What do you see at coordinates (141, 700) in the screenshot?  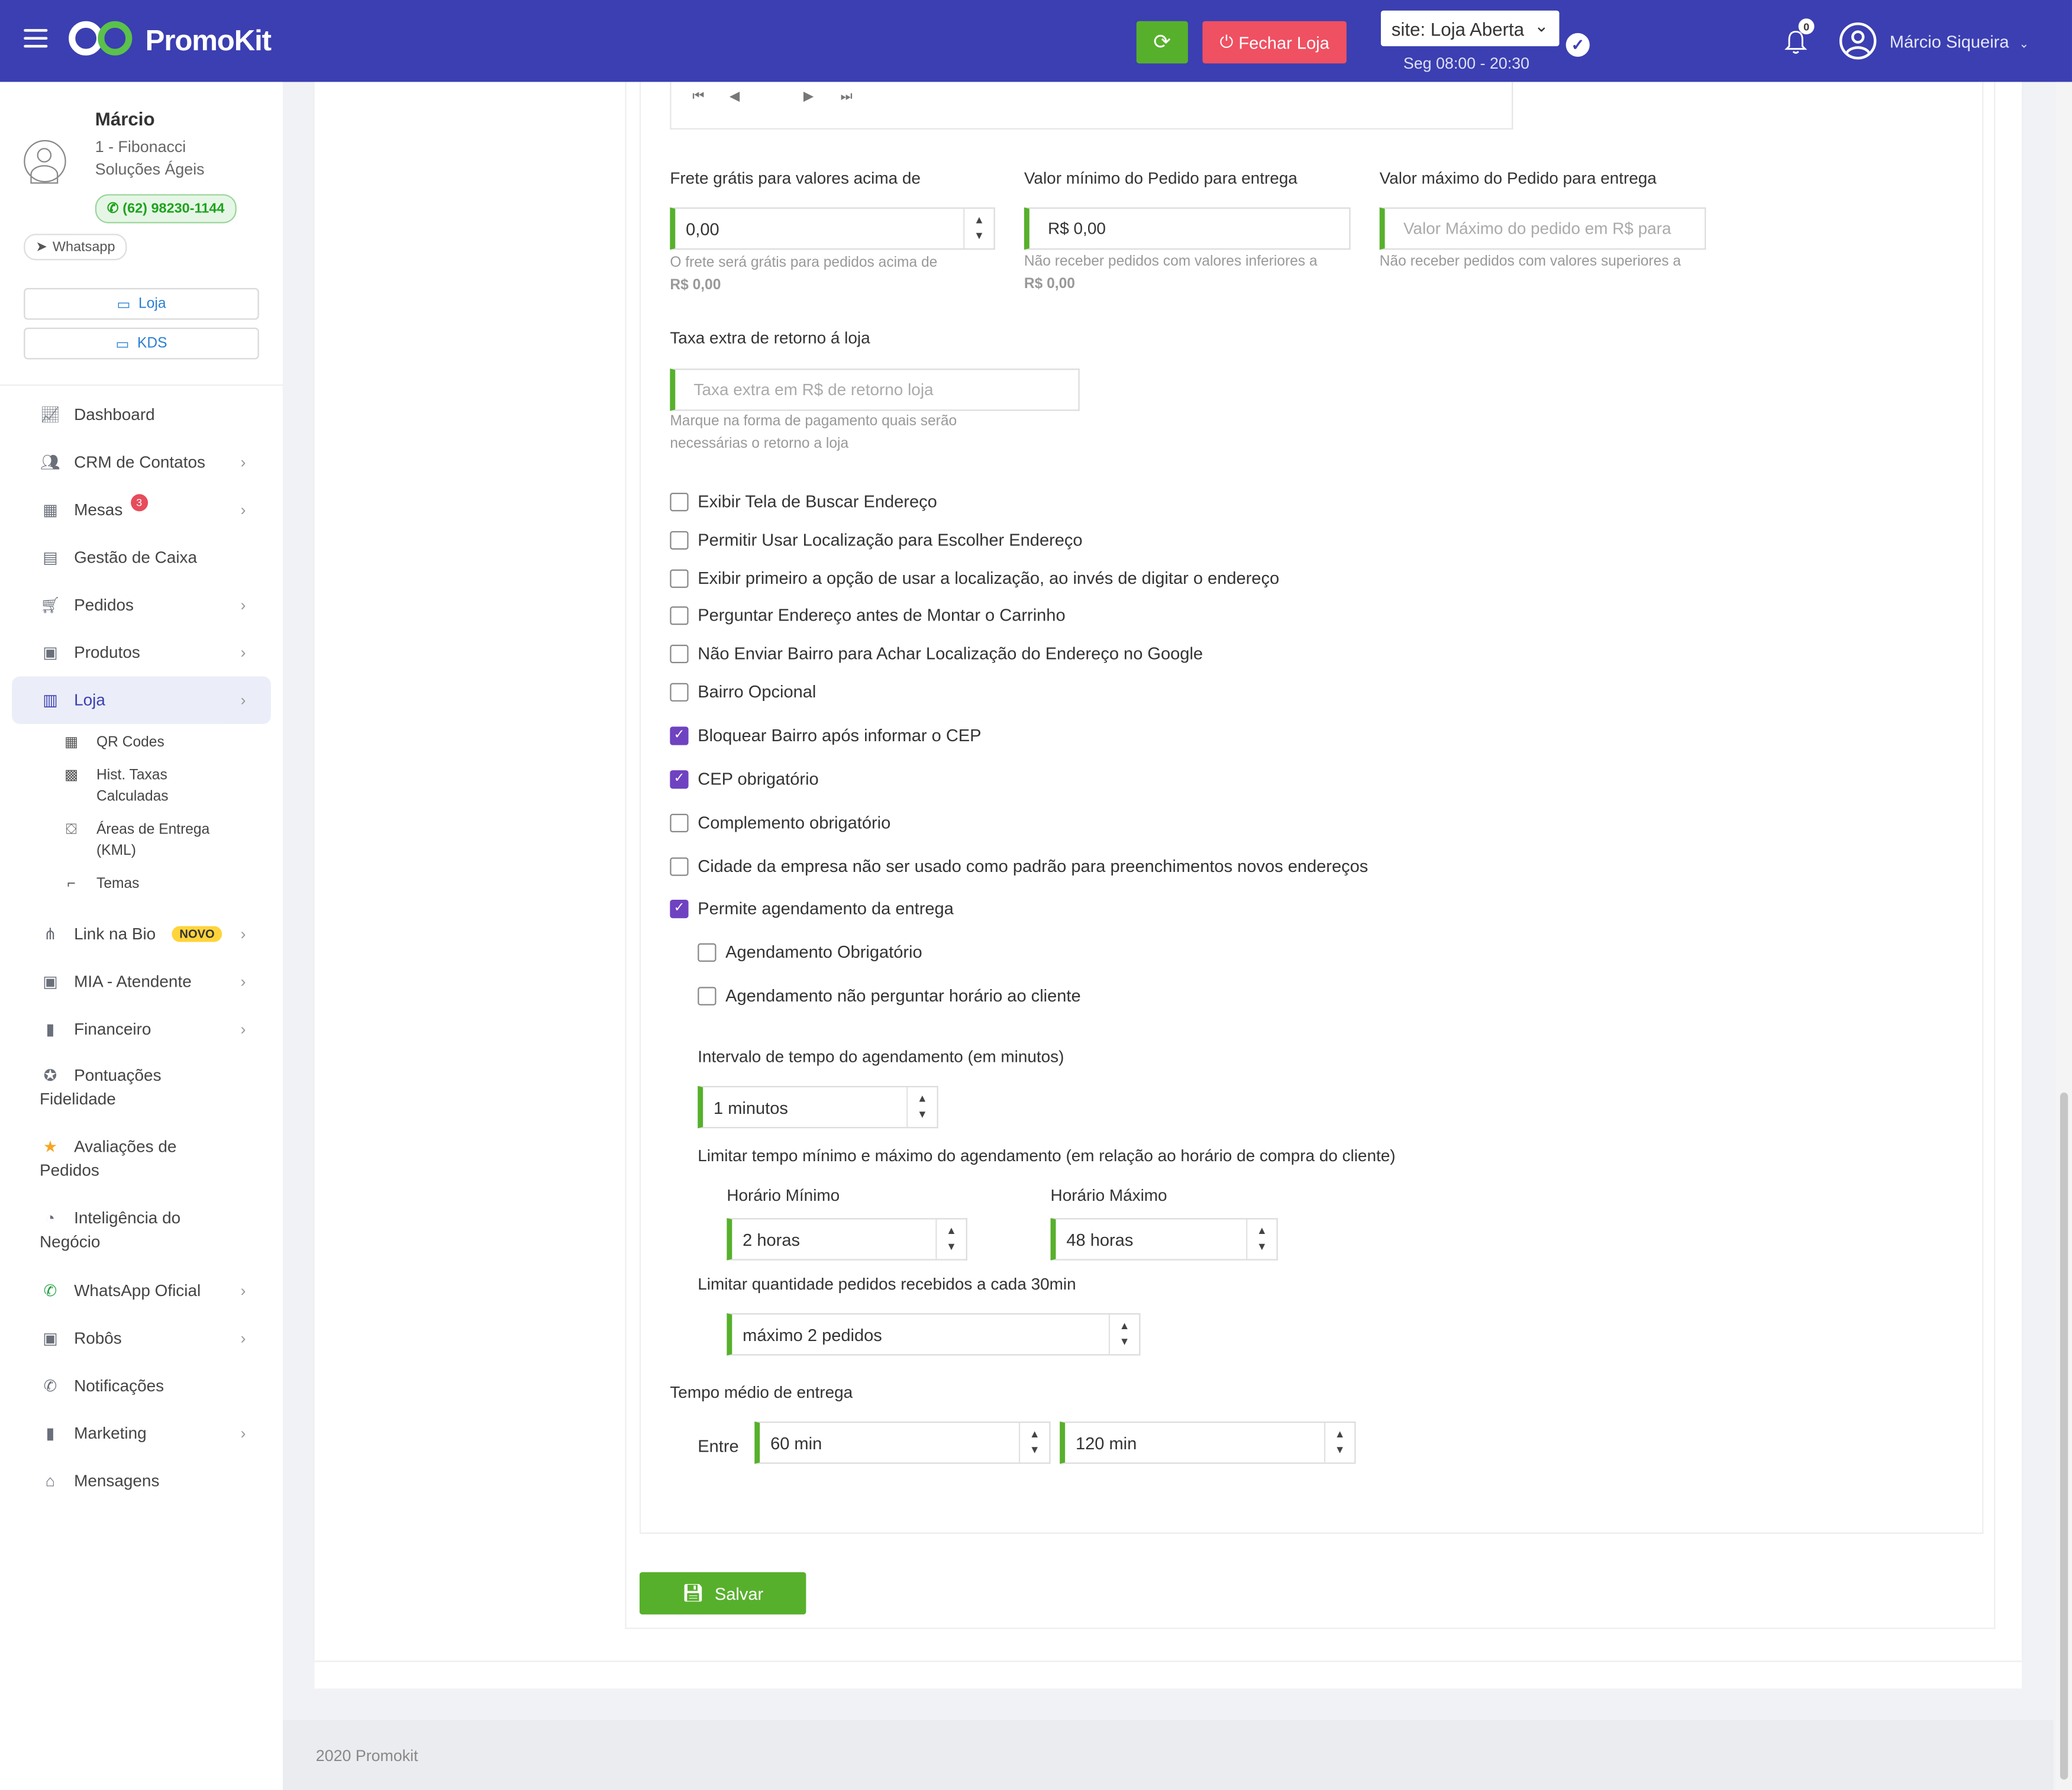 I see `sidebar-item-loja: ▥ Loja ›` at bounding box center [141, 700].